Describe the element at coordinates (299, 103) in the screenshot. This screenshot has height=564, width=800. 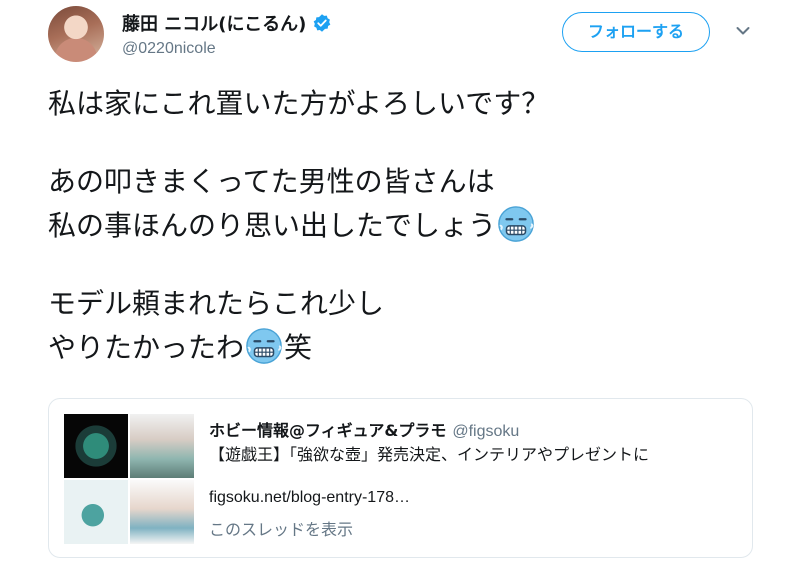
I see `tweet-line: 私は家にこれ置いた方がよろしいです？` at that location.